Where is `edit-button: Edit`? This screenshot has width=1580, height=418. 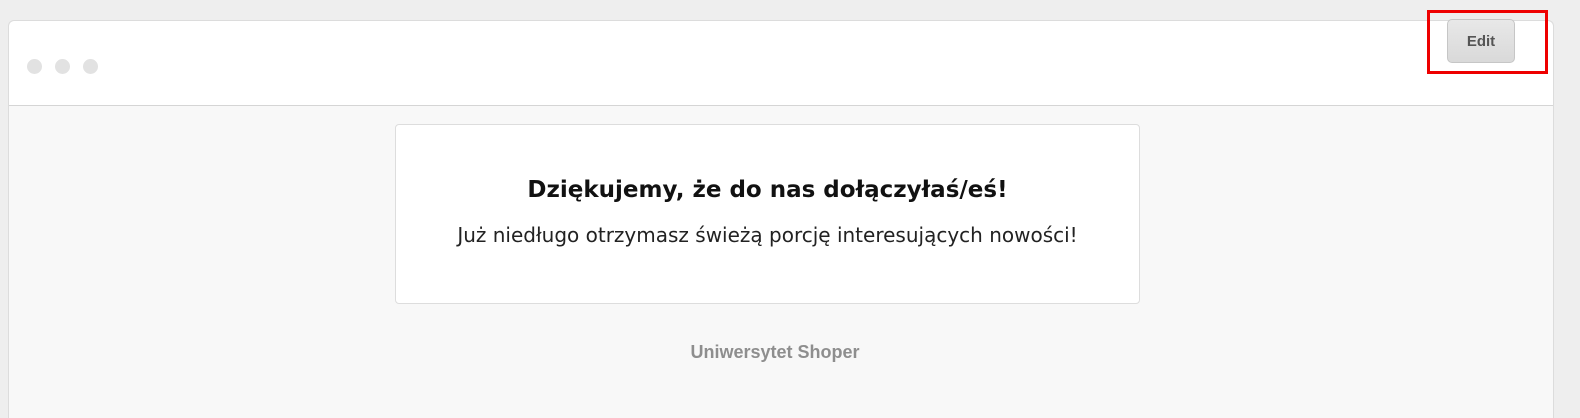 edit-button: Edit is located at coordinates (1481, 41).